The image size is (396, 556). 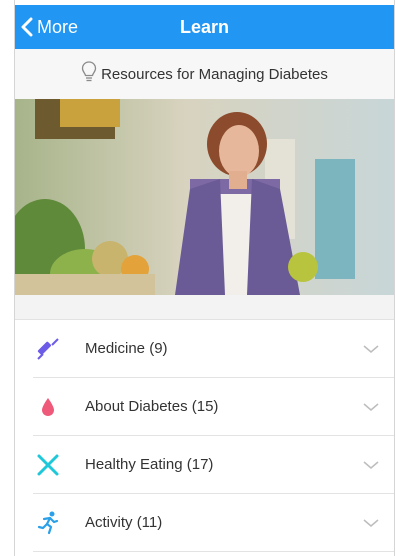 I want to click on nav-bar: More Learn, so click(x=204, y=27).